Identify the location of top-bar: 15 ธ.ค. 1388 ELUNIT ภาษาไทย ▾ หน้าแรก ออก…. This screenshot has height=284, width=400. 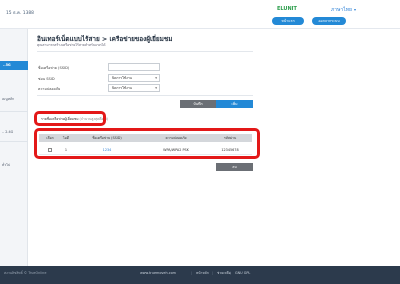
(200, 14).